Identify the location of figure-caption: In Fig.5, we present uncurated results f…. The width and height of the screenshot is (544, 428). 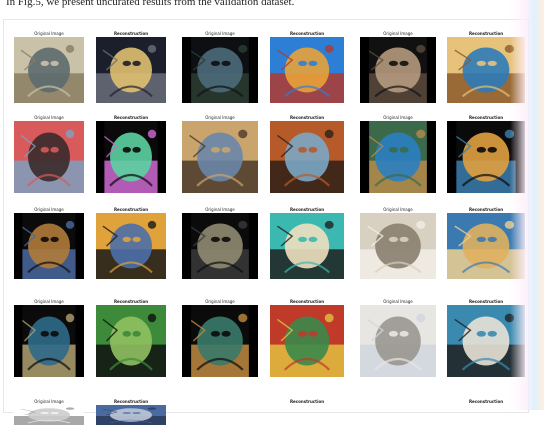
(150, 4).